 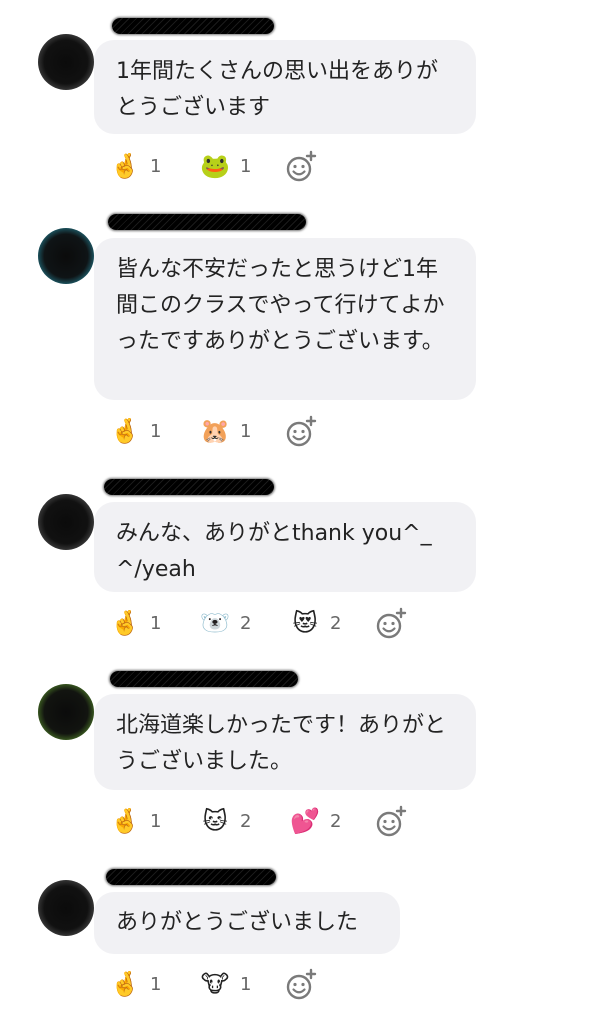 I want to click on message-bubble: 北海道楽しかったです！ありがとうございました。, so click(x=285, y=742).